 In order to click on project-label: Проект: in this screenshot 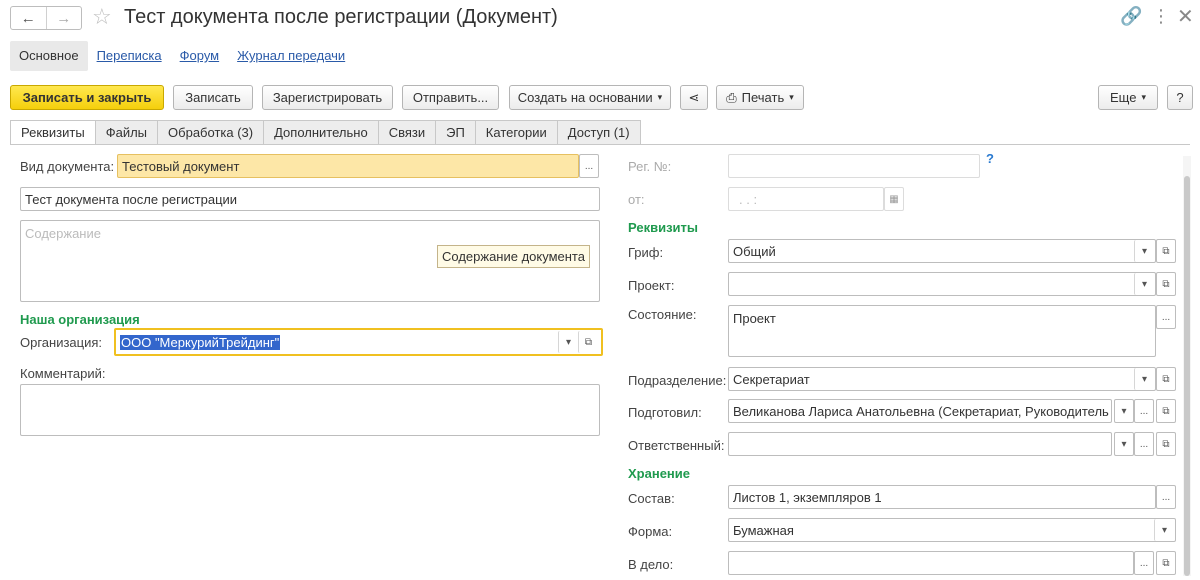, I will do `click(651, 285)`.